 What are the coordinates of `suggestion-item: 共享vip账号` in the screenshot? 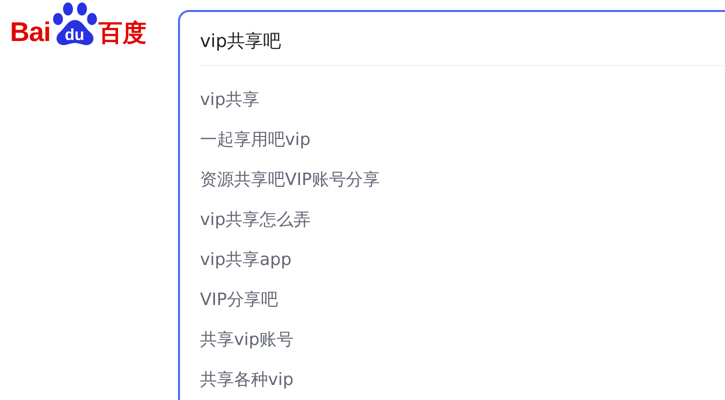 It's located at (237, 340).